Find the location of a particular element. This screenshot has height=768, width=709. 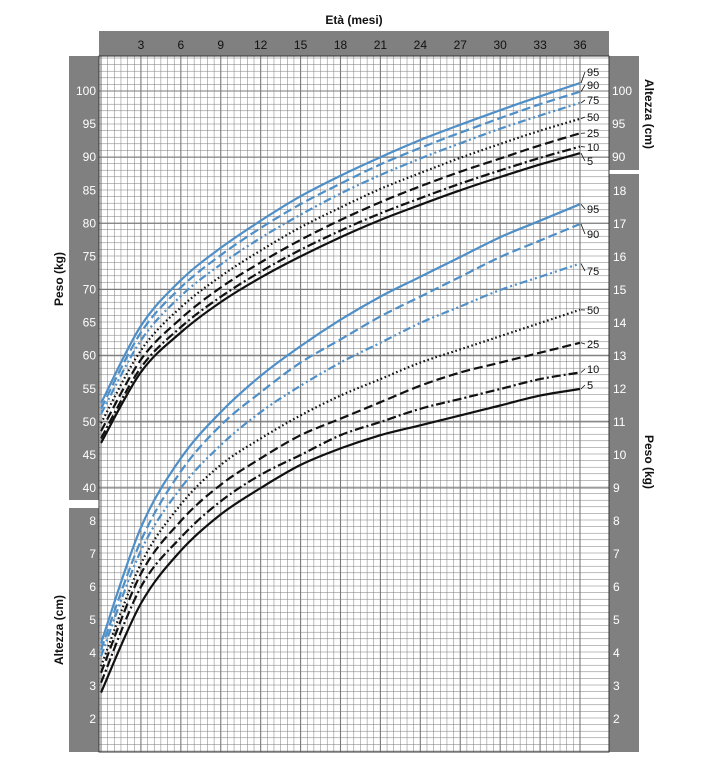

right-lower-tick-label: 10 is located at coordinates (620, 455).